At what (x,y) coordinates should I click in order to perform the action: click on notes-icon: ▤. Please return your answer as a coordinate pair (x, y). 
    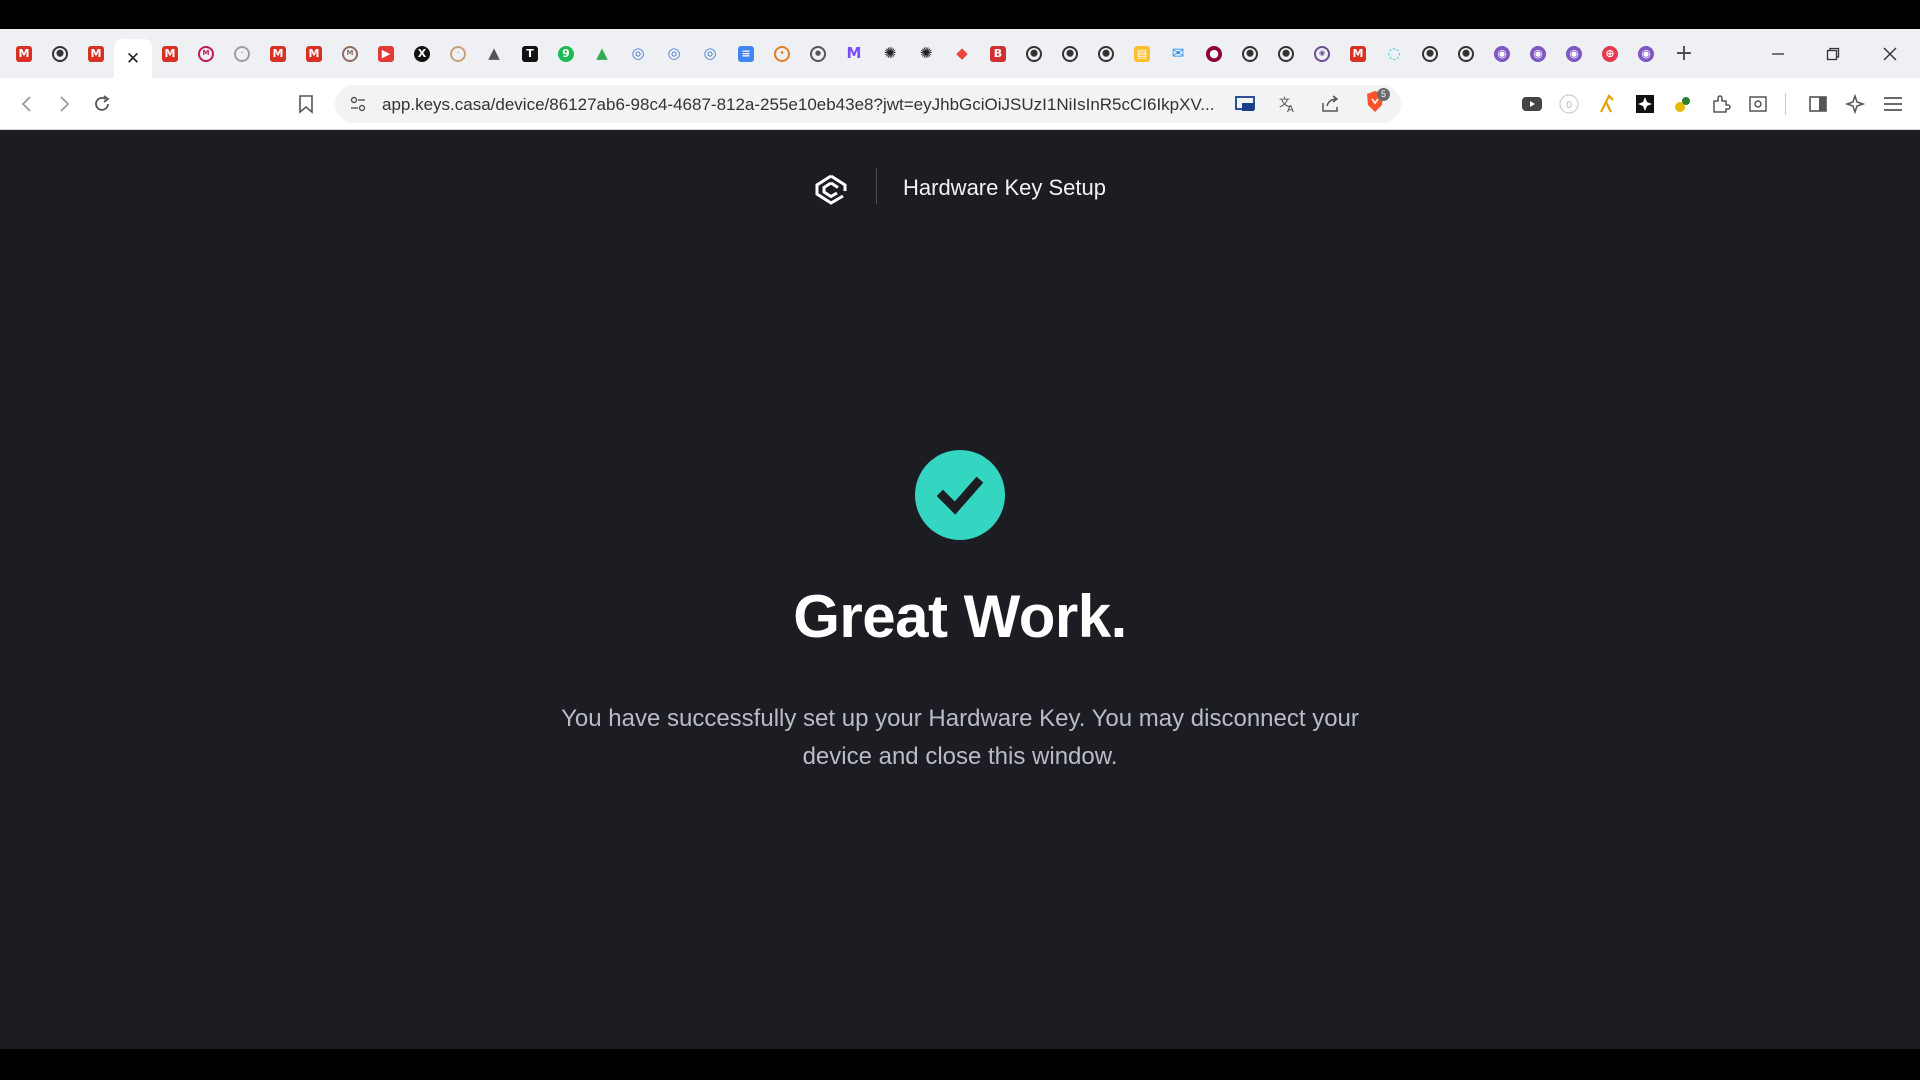
    Looking at the image, I should click on (1142, 53).